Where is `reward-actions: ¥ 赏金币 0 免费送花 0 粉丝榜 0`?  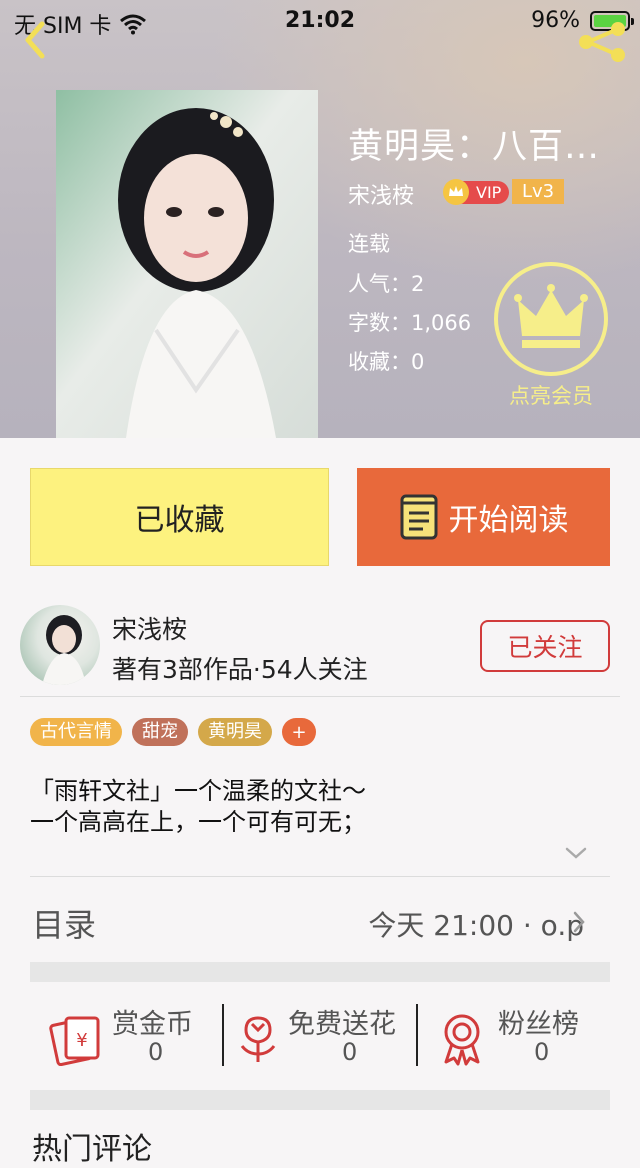
reward-actions: ¥ 赏金币 0 免费送花 0 粉丝榜 0 is located at coordinates (320, 1036).